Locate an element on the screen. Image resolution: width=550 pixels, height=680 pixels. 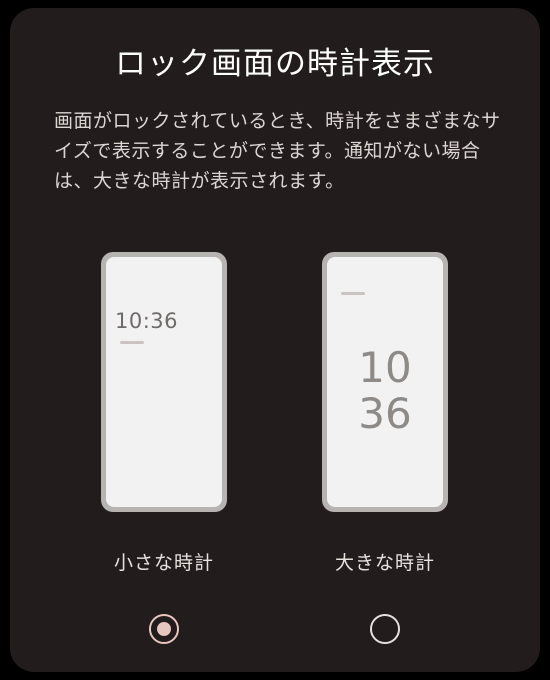
small-clock-label: 小さな時計 is located at coordinates (163, 563).